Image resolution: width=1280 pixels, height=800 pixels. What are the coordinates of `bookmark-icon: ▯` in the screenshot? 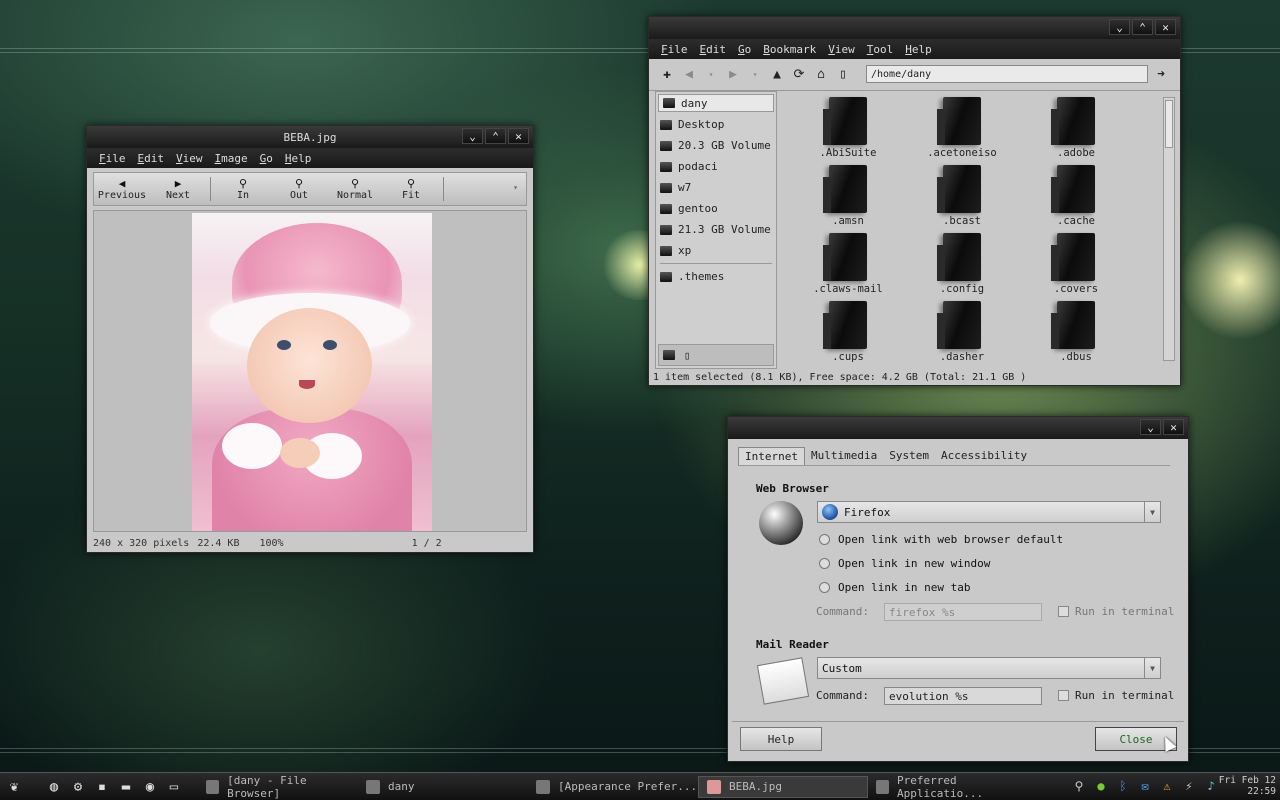 It's located at (843, 75).